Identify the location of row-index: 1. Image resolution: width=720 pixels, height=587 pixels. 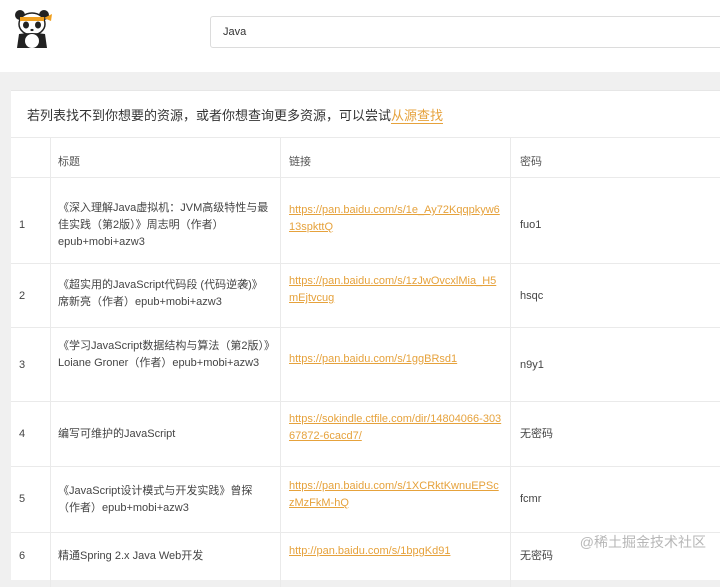
(22, 225).